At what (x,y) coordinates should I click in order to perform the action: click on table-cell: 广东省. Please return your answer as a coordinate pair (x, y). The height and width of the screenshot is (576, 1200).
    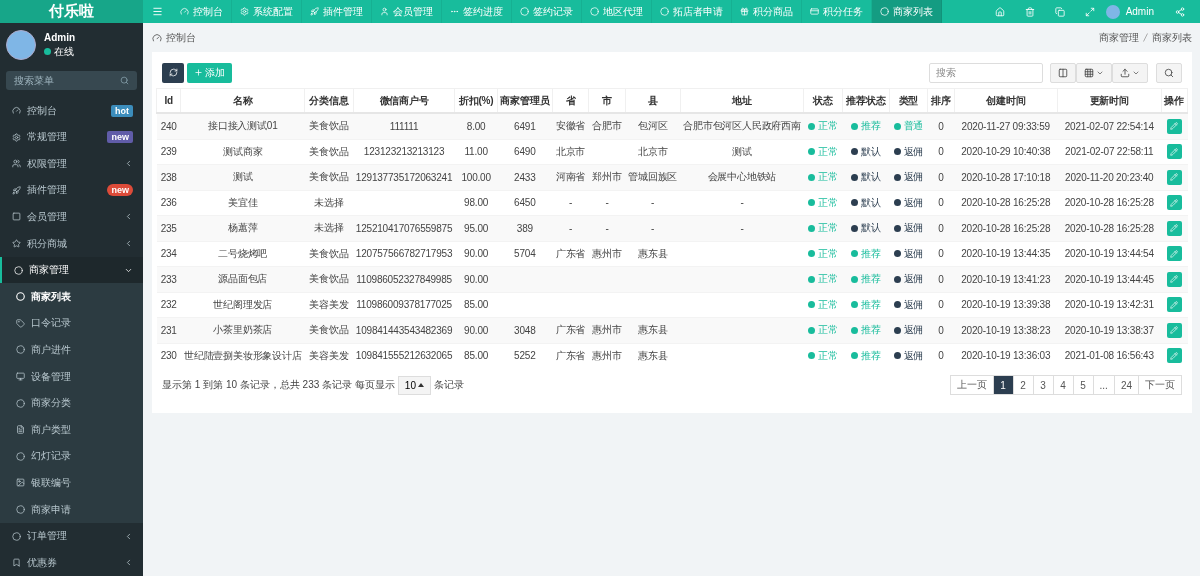
    Looking at the image, I should click on (570, 355).